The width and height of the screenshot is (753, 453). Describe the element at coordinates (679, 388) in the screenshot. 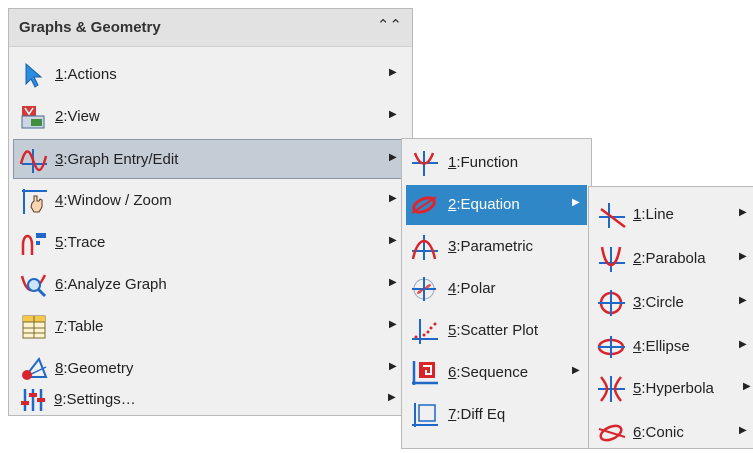

I see `menu-item-label: Hyperbola` at that location.